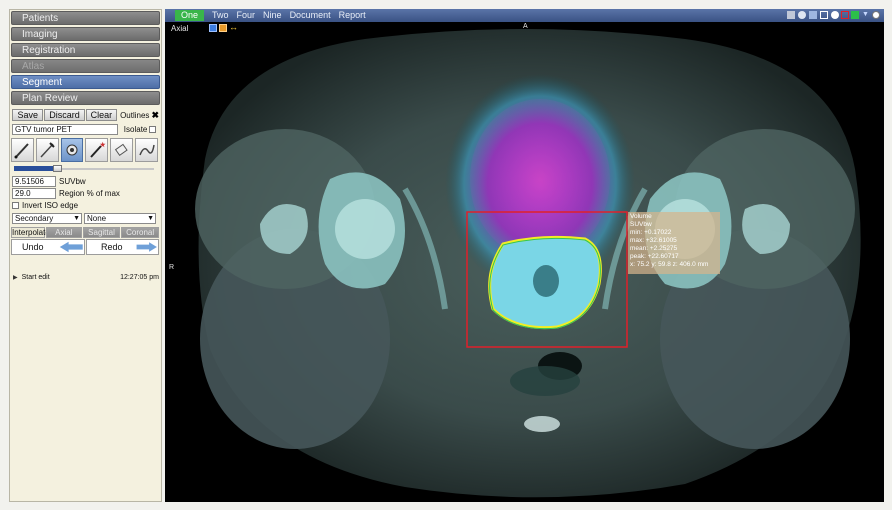  I want to click on region-row: 29.0 Region % of max, so click(85, 193).